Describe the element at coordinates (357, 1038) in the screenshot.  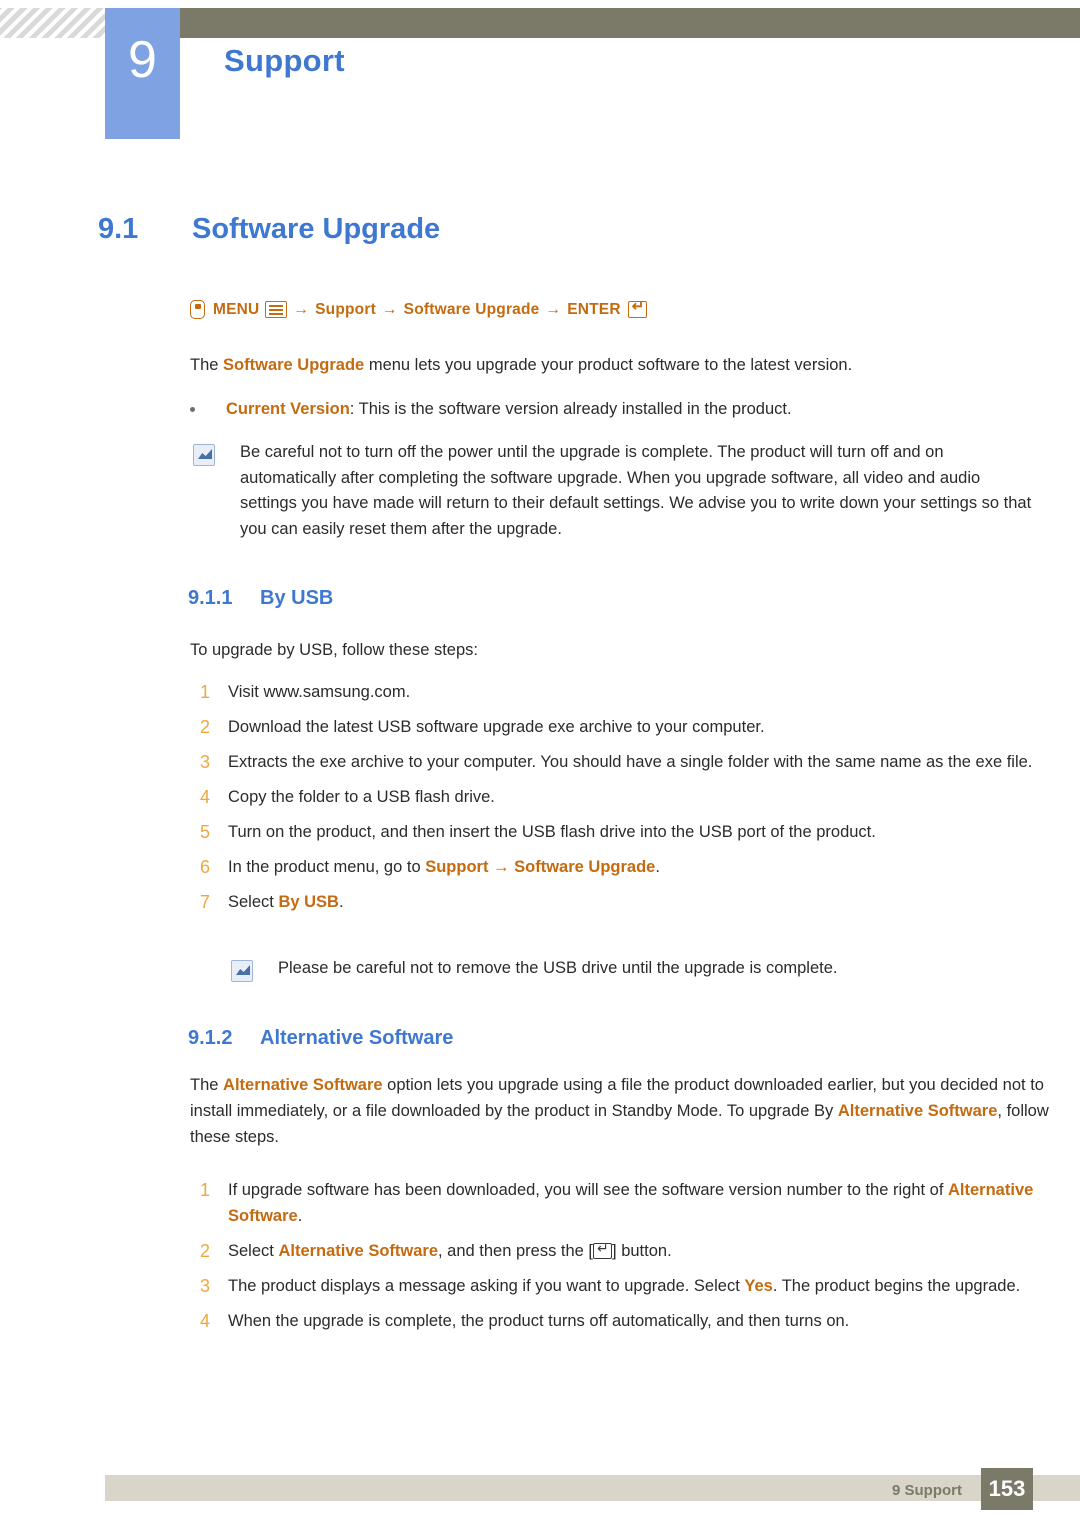
I see `subsection-title-alt: Alternative Software` at that location.